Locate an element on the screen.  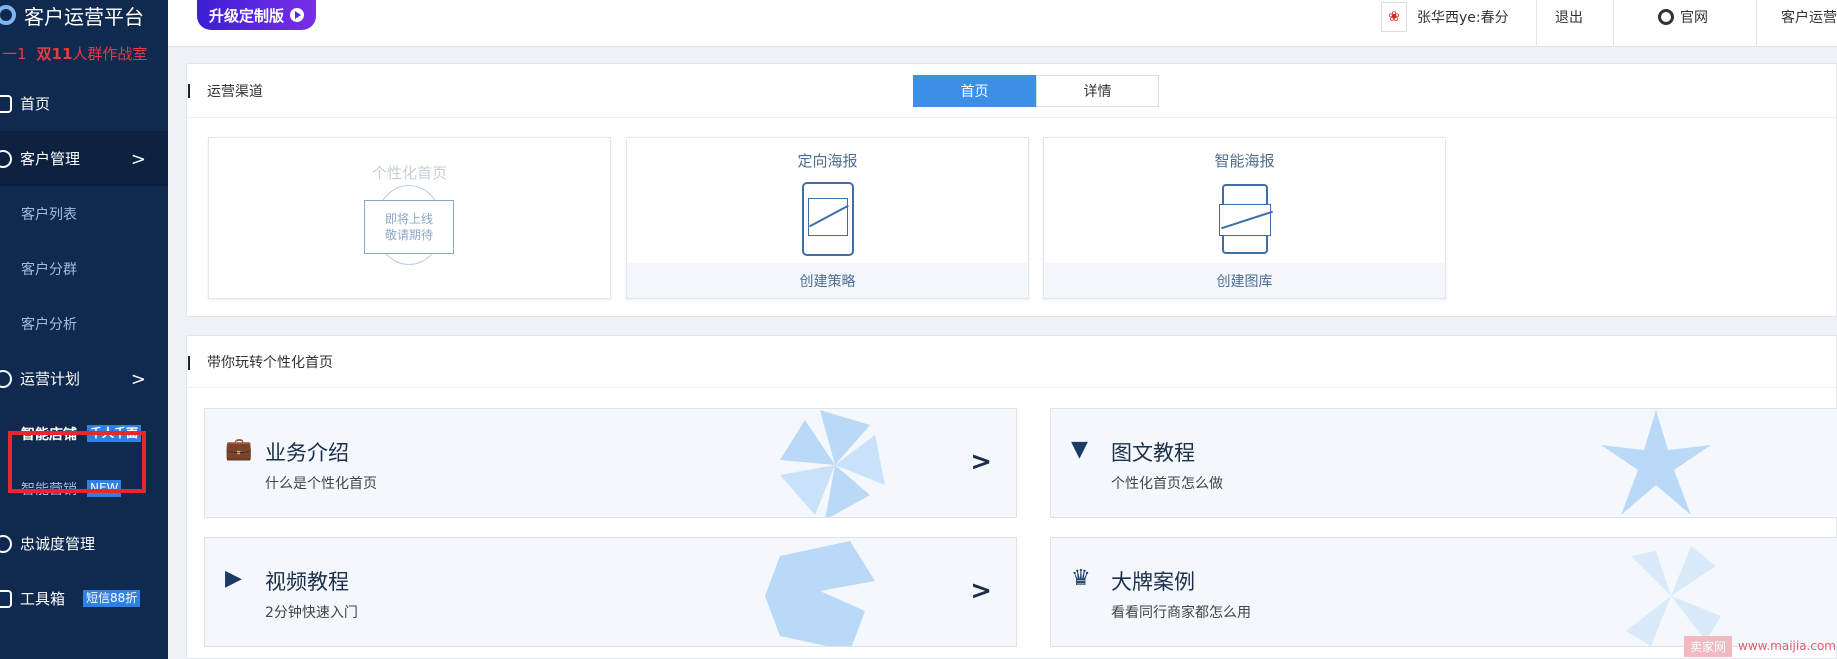
channel-tabs: 首页 详情 is located at coordinates (1036, 91).